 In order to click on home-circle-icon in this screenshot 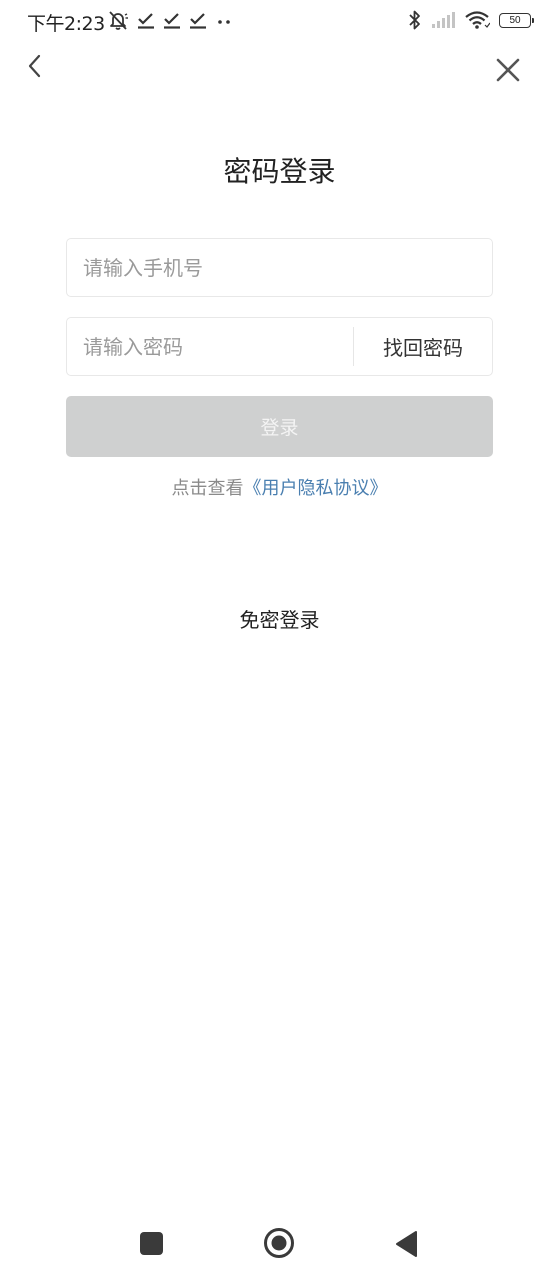, I will do `click(279, 1243)`.